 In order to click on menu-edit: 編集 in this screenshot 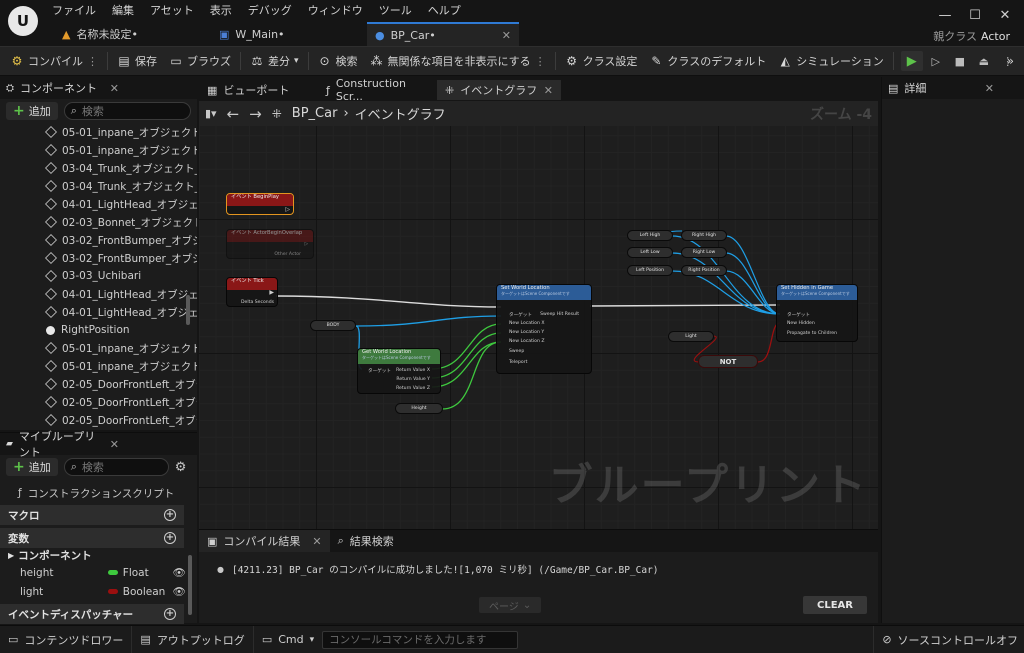, I will do `click(123, 11)`.